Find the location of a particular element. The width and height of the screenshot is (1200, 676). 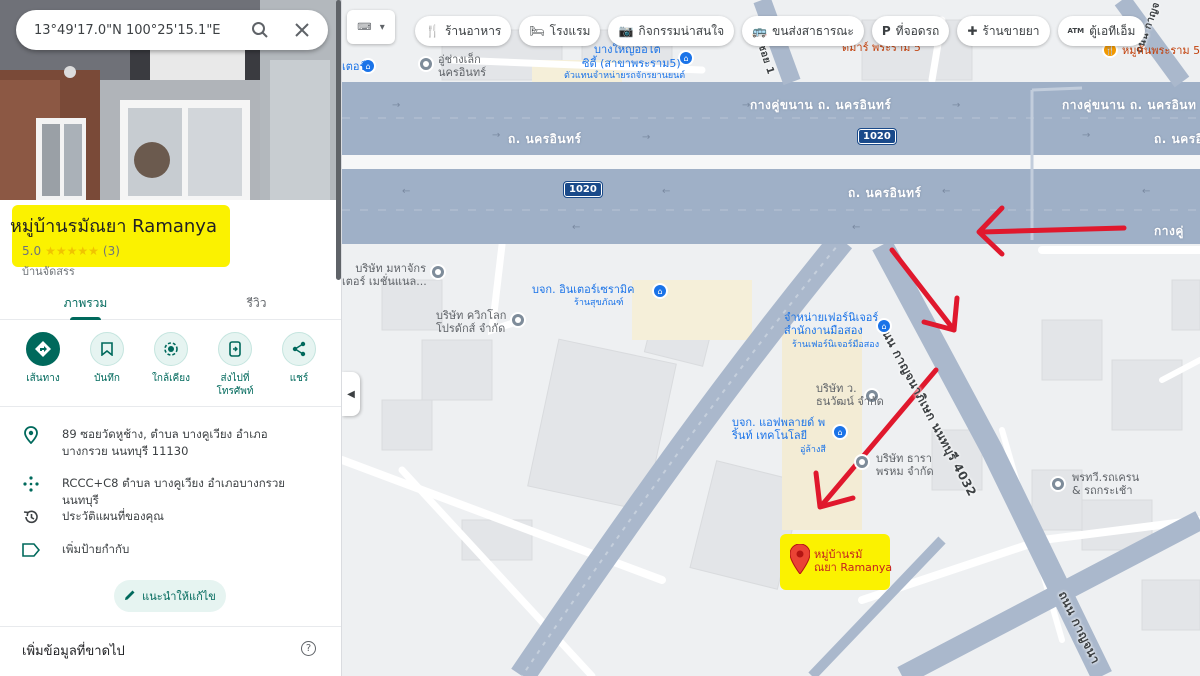

chip-pharmacy: ✚ ร้านขายยา is located at coordinates (1003, 31).